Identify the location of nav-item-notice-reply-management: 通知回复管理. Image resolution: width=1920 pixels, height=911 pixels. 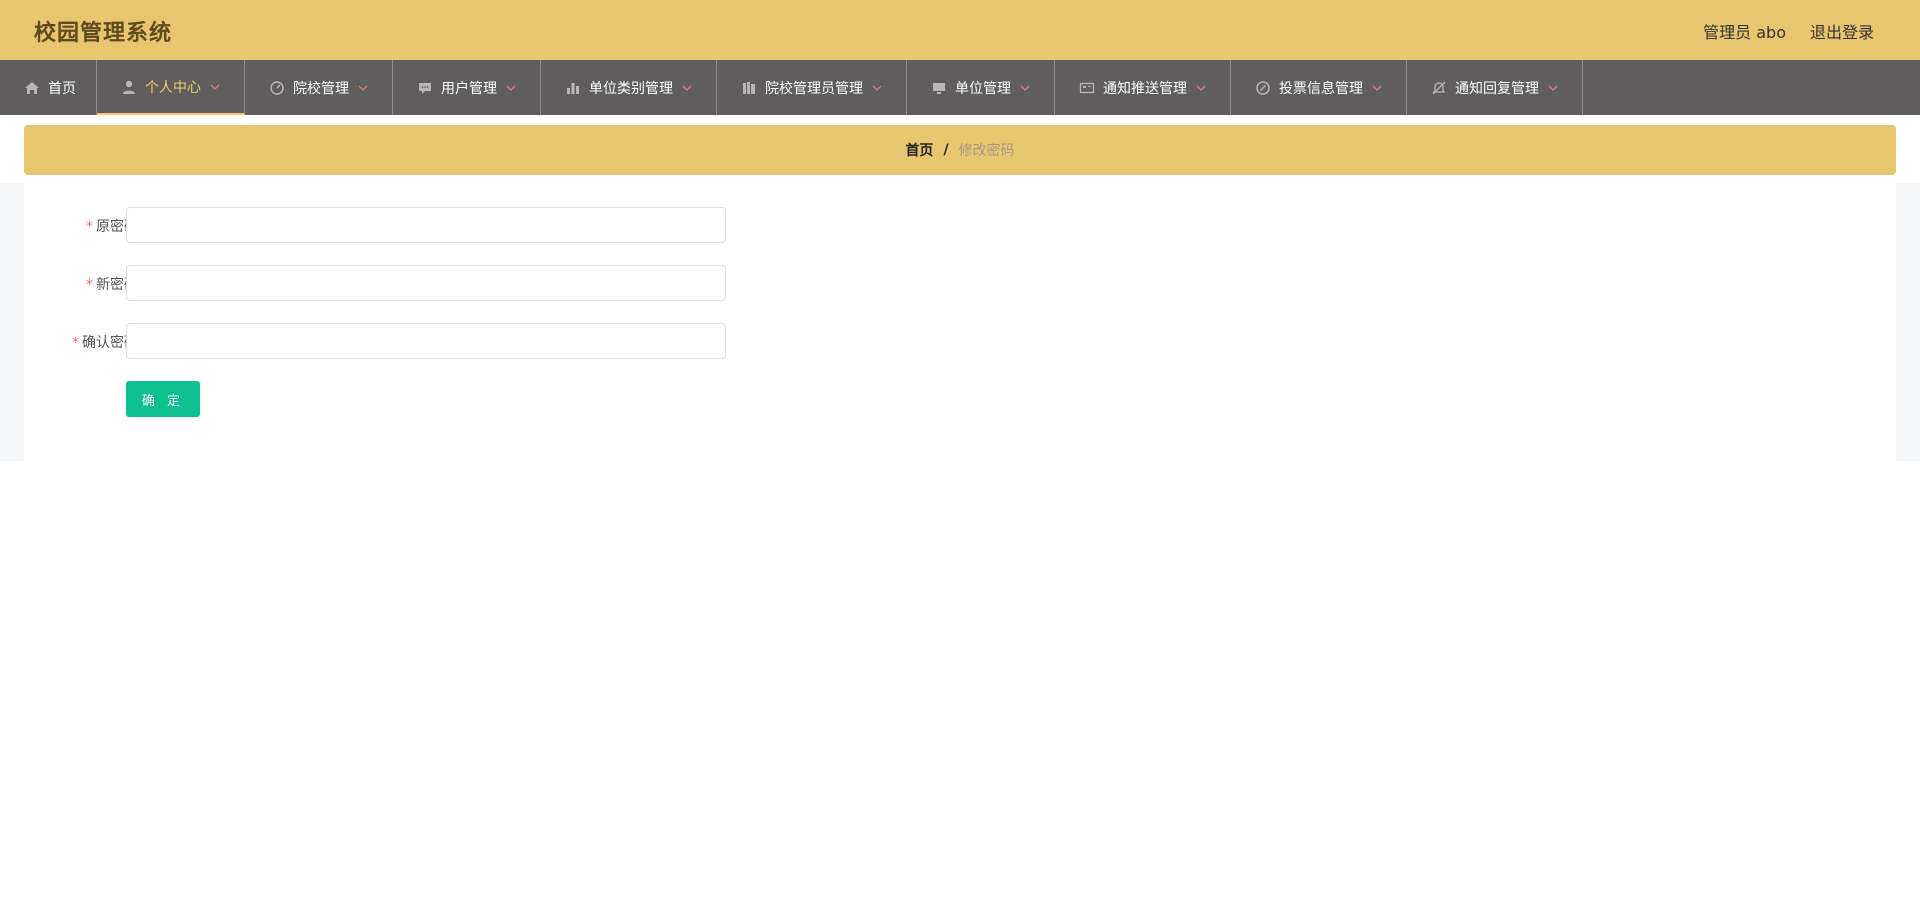
(1495, 87).